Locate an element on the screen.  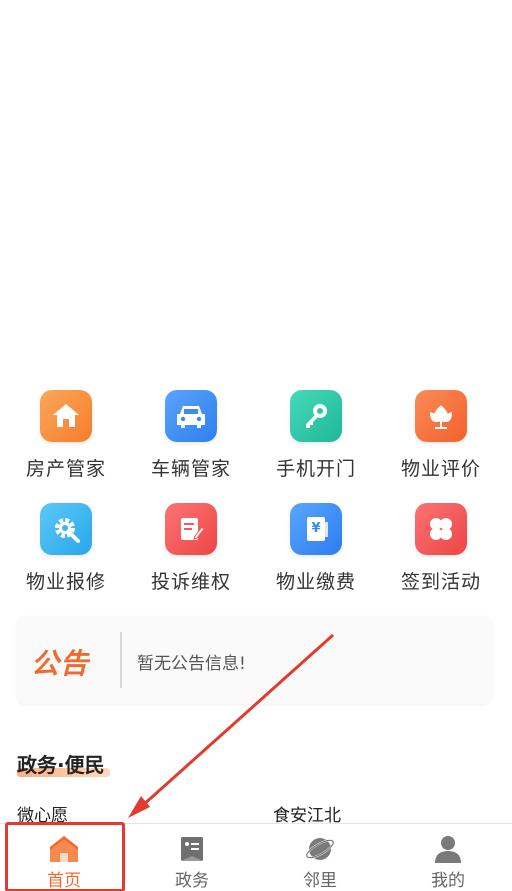
tab-neighborhood: 邻里 is located at coordinates (320, 857).